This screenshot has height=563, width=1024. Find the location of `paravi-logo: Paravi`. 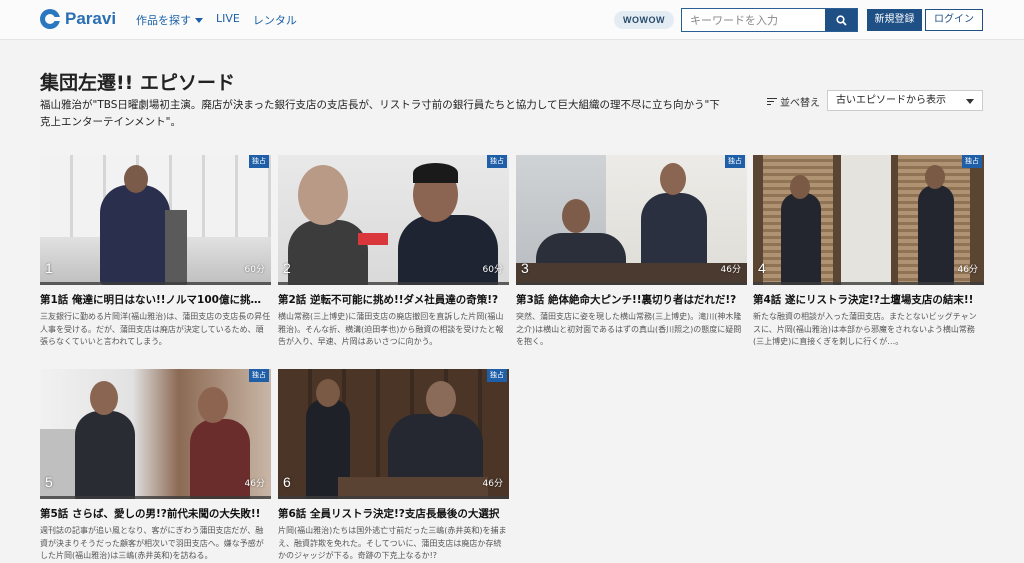

paravi-logo: Paravi is located at coordinates (78, 19).